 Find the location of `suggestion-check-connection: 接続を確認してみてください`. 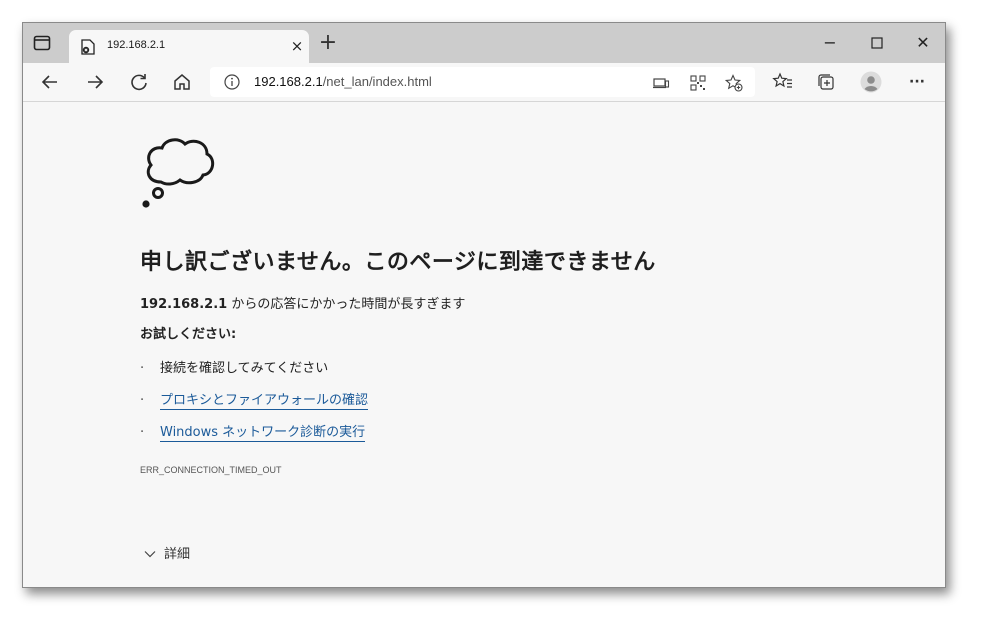

suggestion-check-connection: 接続を確認してみてください is located at coordinates (244, 368).